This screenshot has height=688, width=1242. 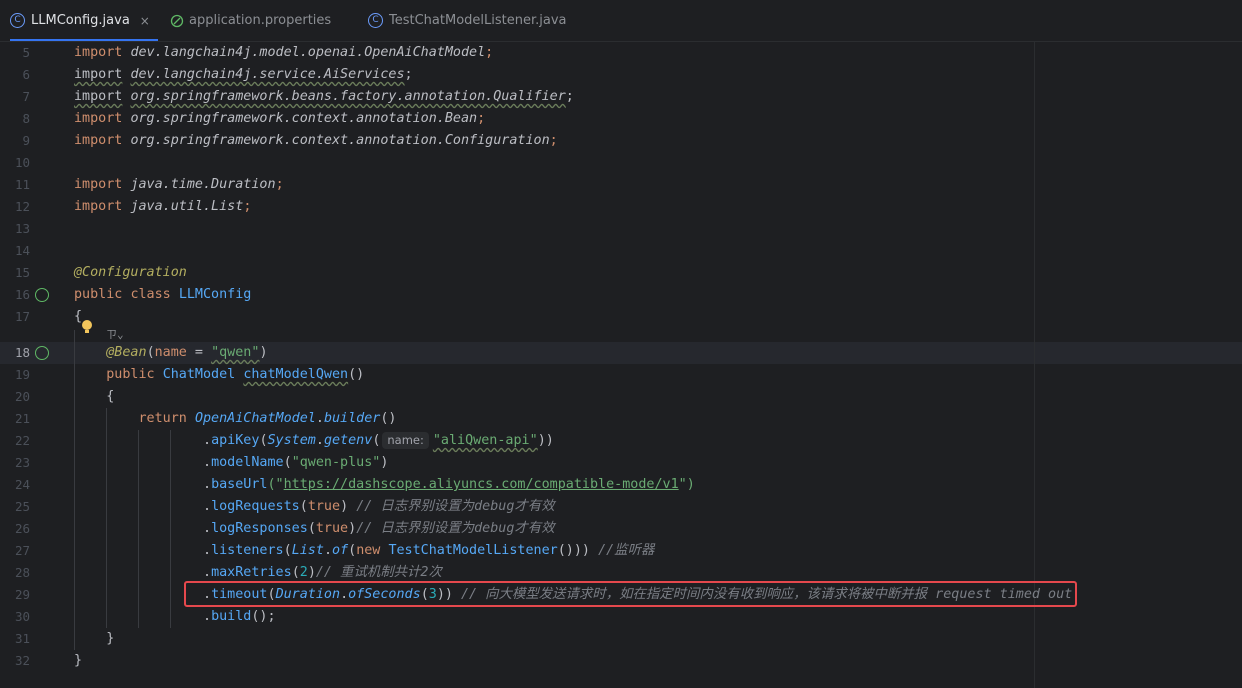 I want to click on equals: =, so click(x=199, y=352).